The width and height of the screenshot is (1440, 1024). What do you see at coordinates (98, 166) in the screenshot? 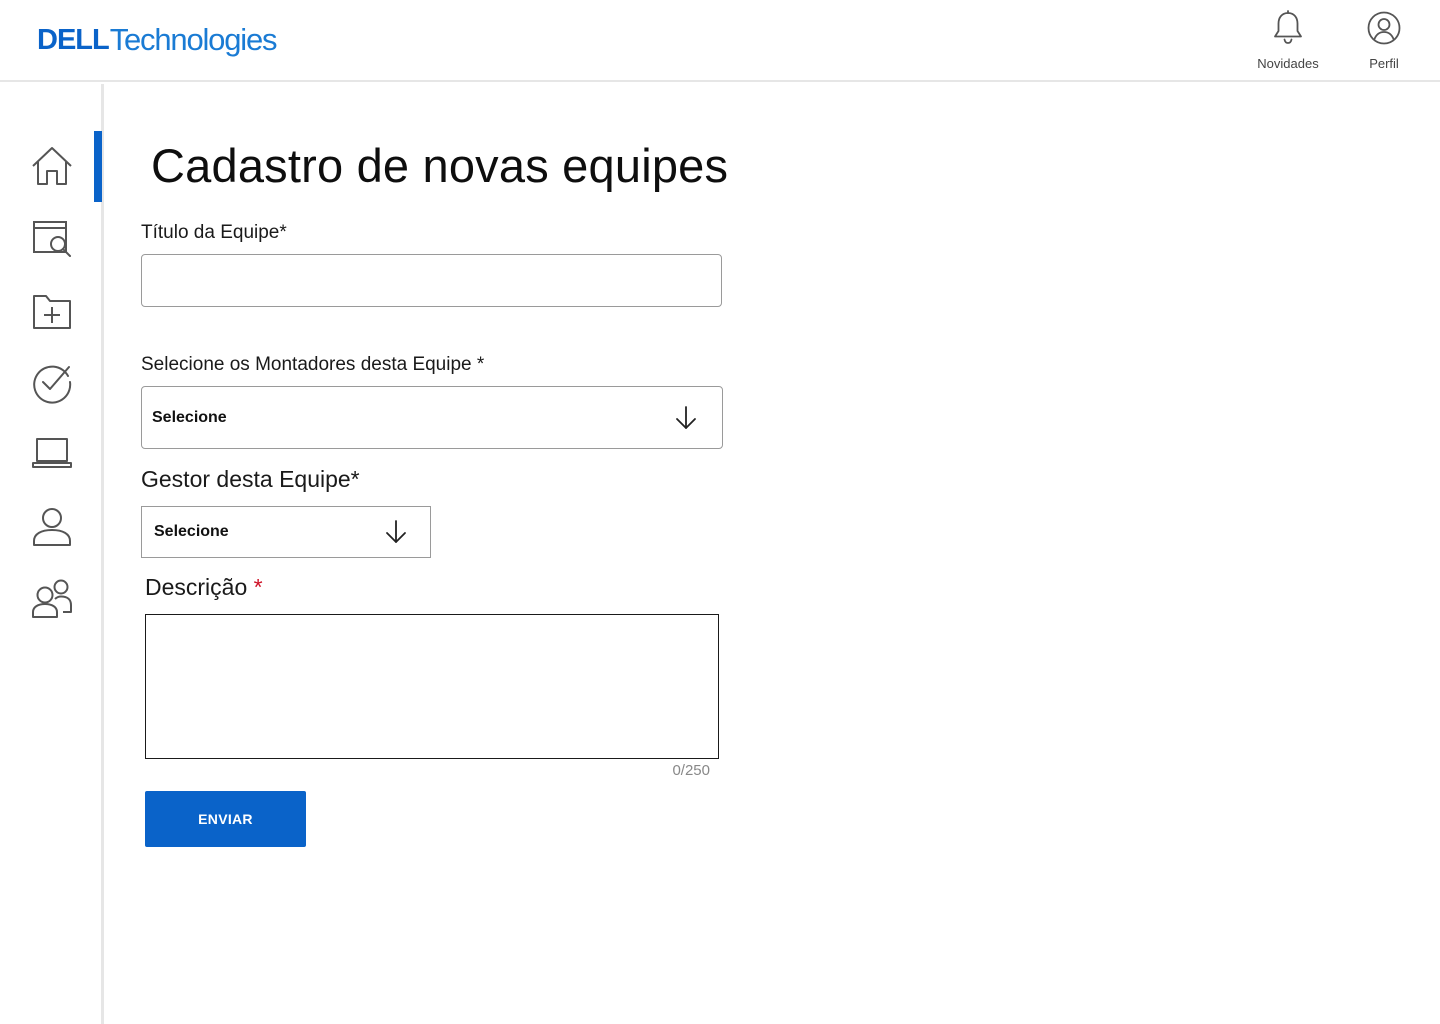
I see `active-indicator` at bounding box center [98, 166].